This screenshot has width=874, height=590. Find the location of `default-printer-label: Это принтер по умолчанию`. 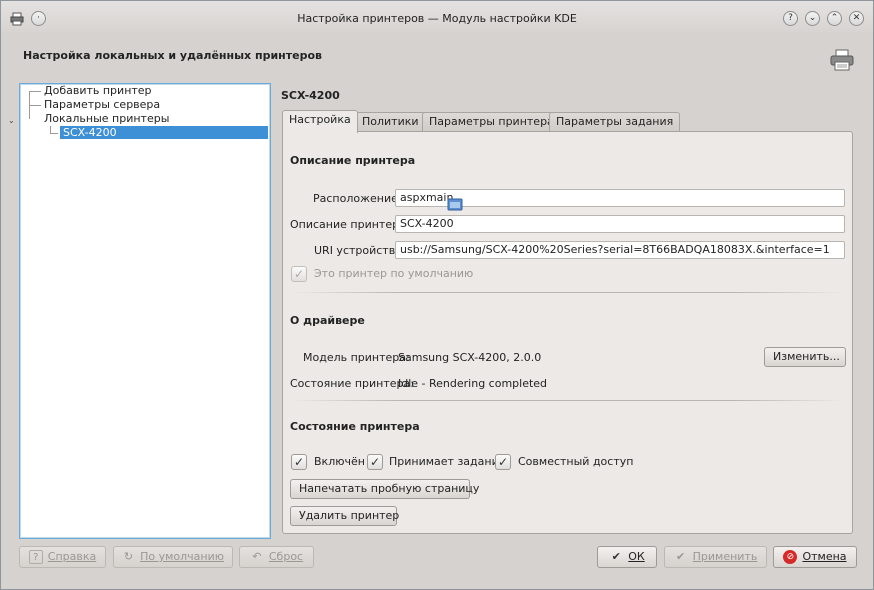

default-printer-label: Это принтер по умолчанию is located at coordinates (394, 273).